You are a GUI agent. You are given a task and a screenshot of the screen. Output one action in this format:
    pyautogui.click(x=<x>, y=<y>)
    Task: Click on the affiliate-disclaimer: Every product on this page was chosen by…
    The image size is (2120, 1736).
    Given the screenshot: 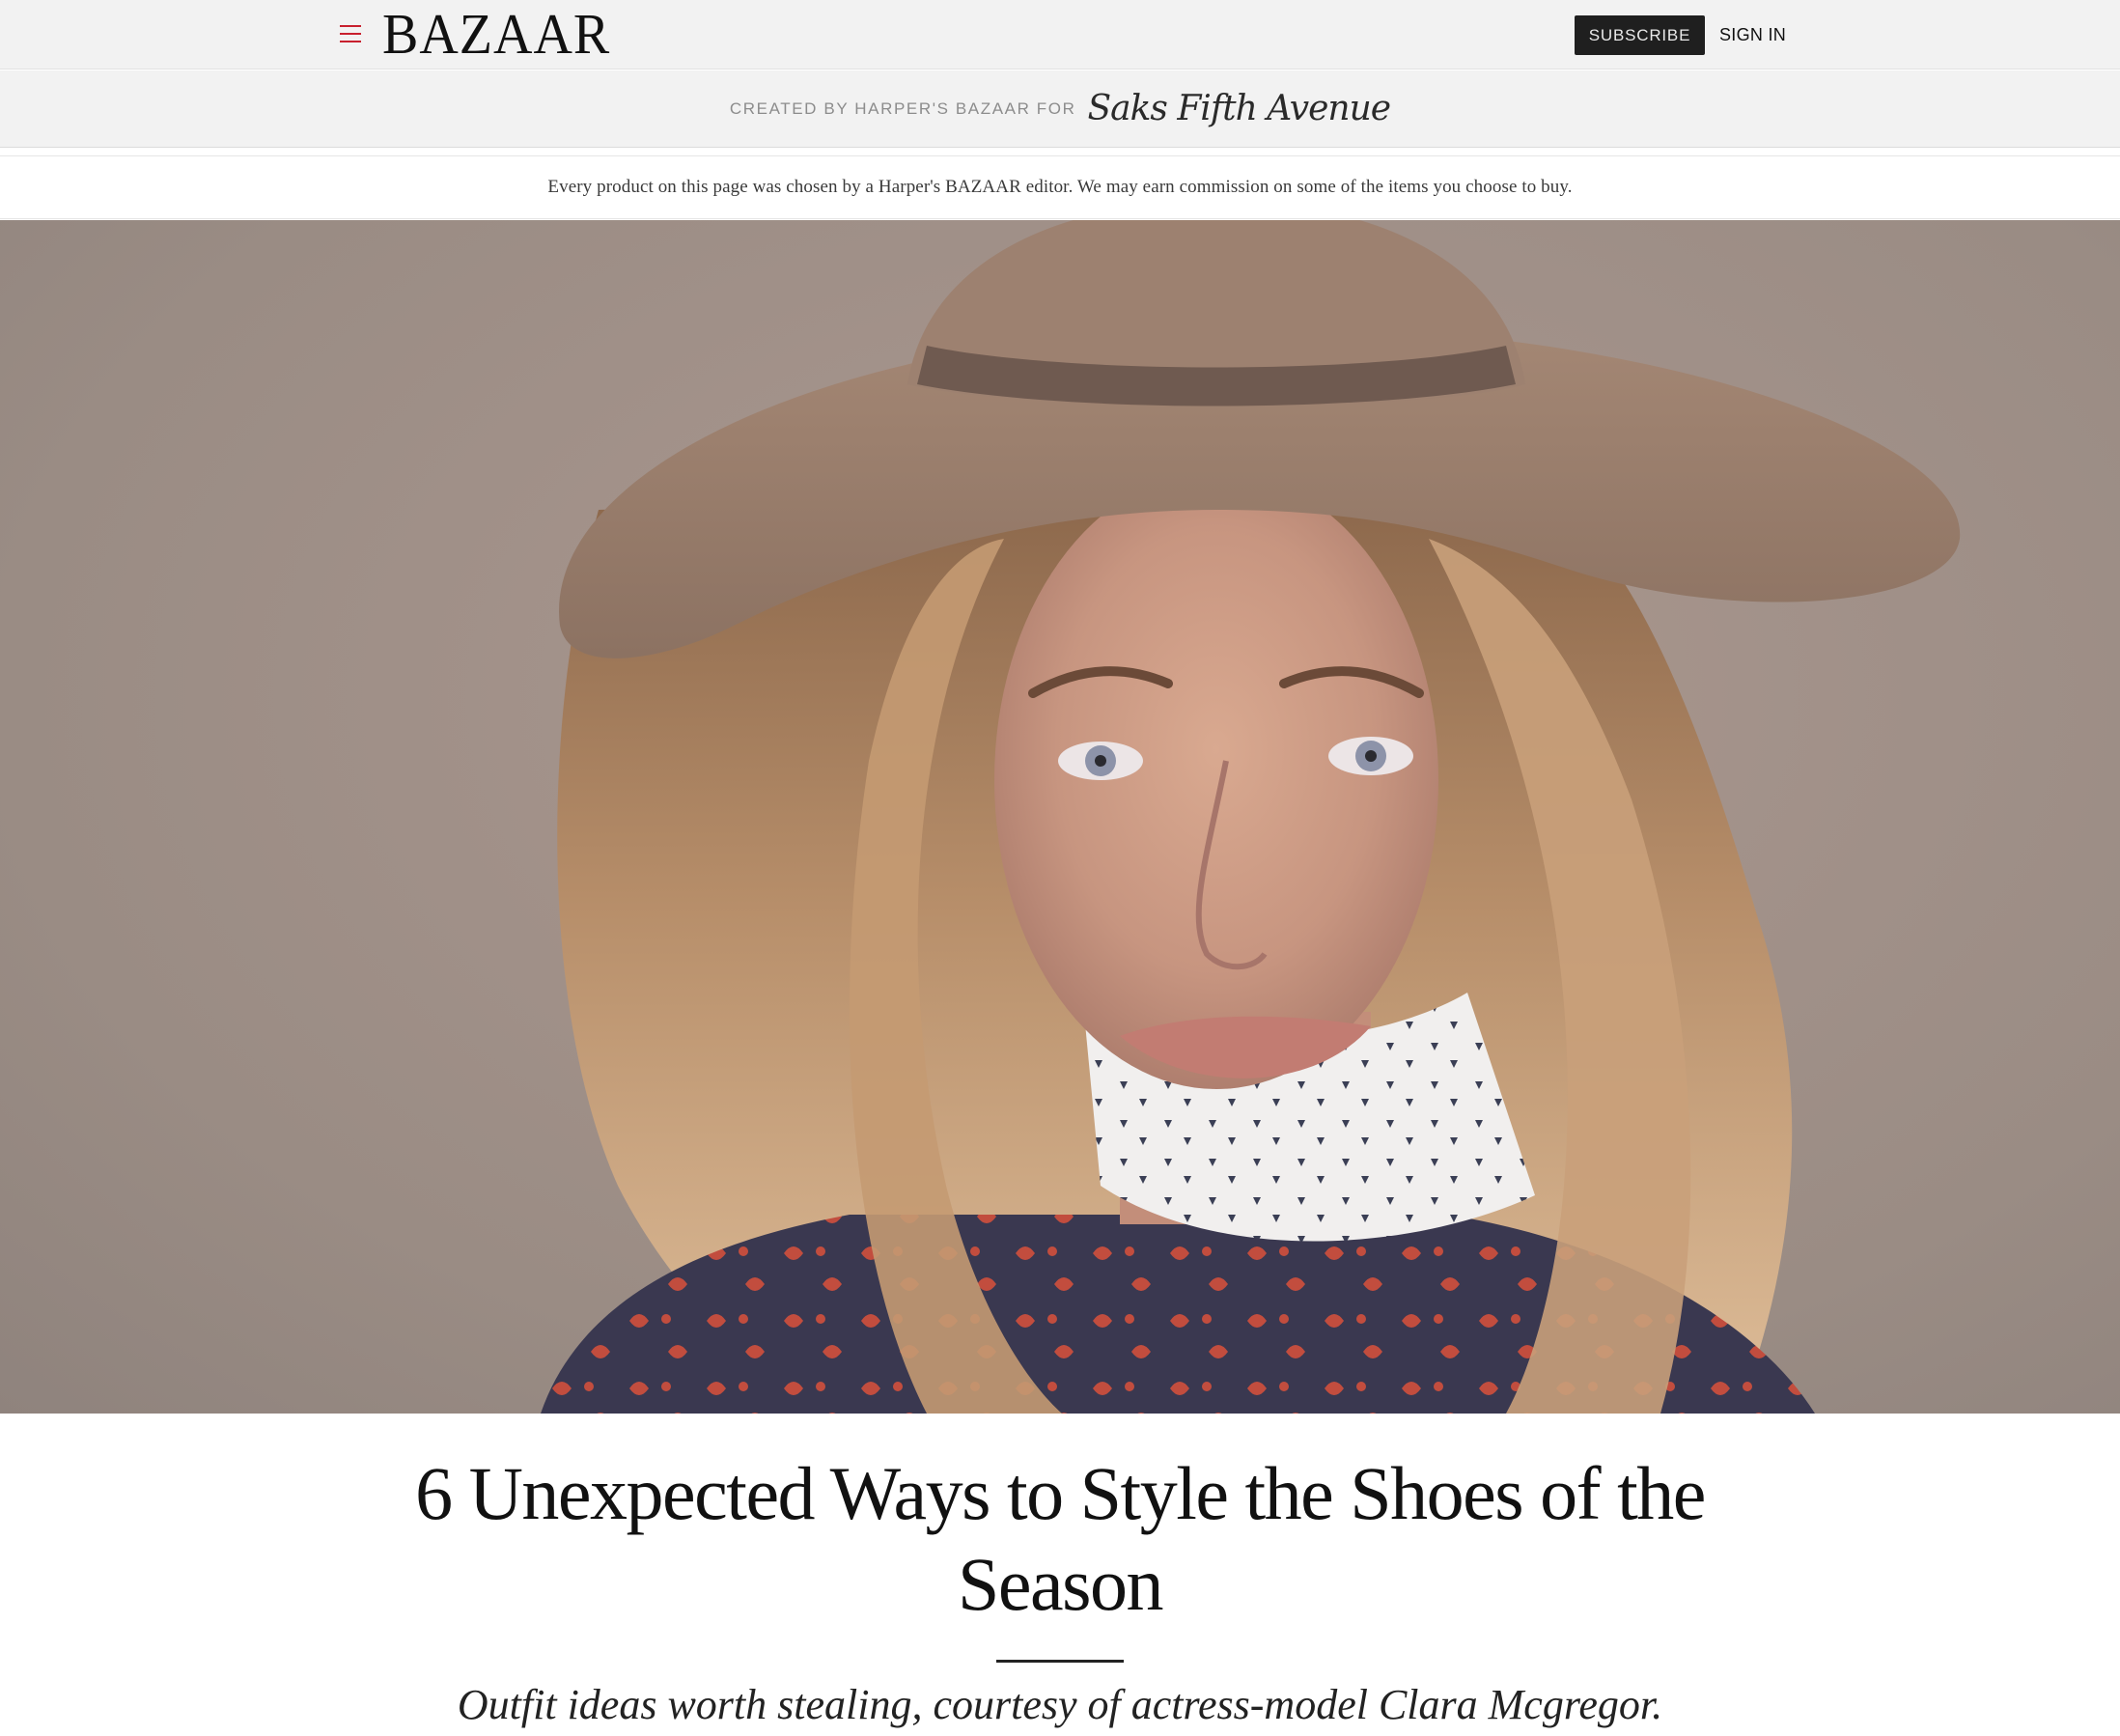 What is the action you would take?
    pyautogui.click(x=1060, y=187)
    